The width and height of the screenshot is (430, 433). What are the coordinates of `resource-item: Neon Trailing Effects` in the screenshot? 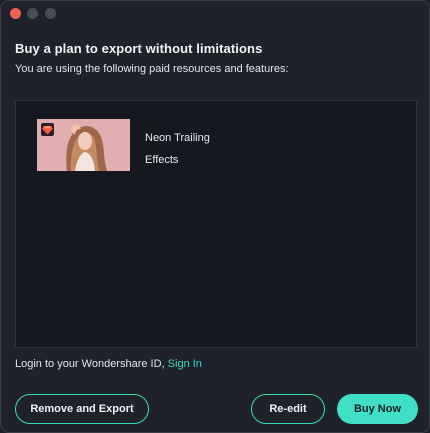 It's located at (217, 147).